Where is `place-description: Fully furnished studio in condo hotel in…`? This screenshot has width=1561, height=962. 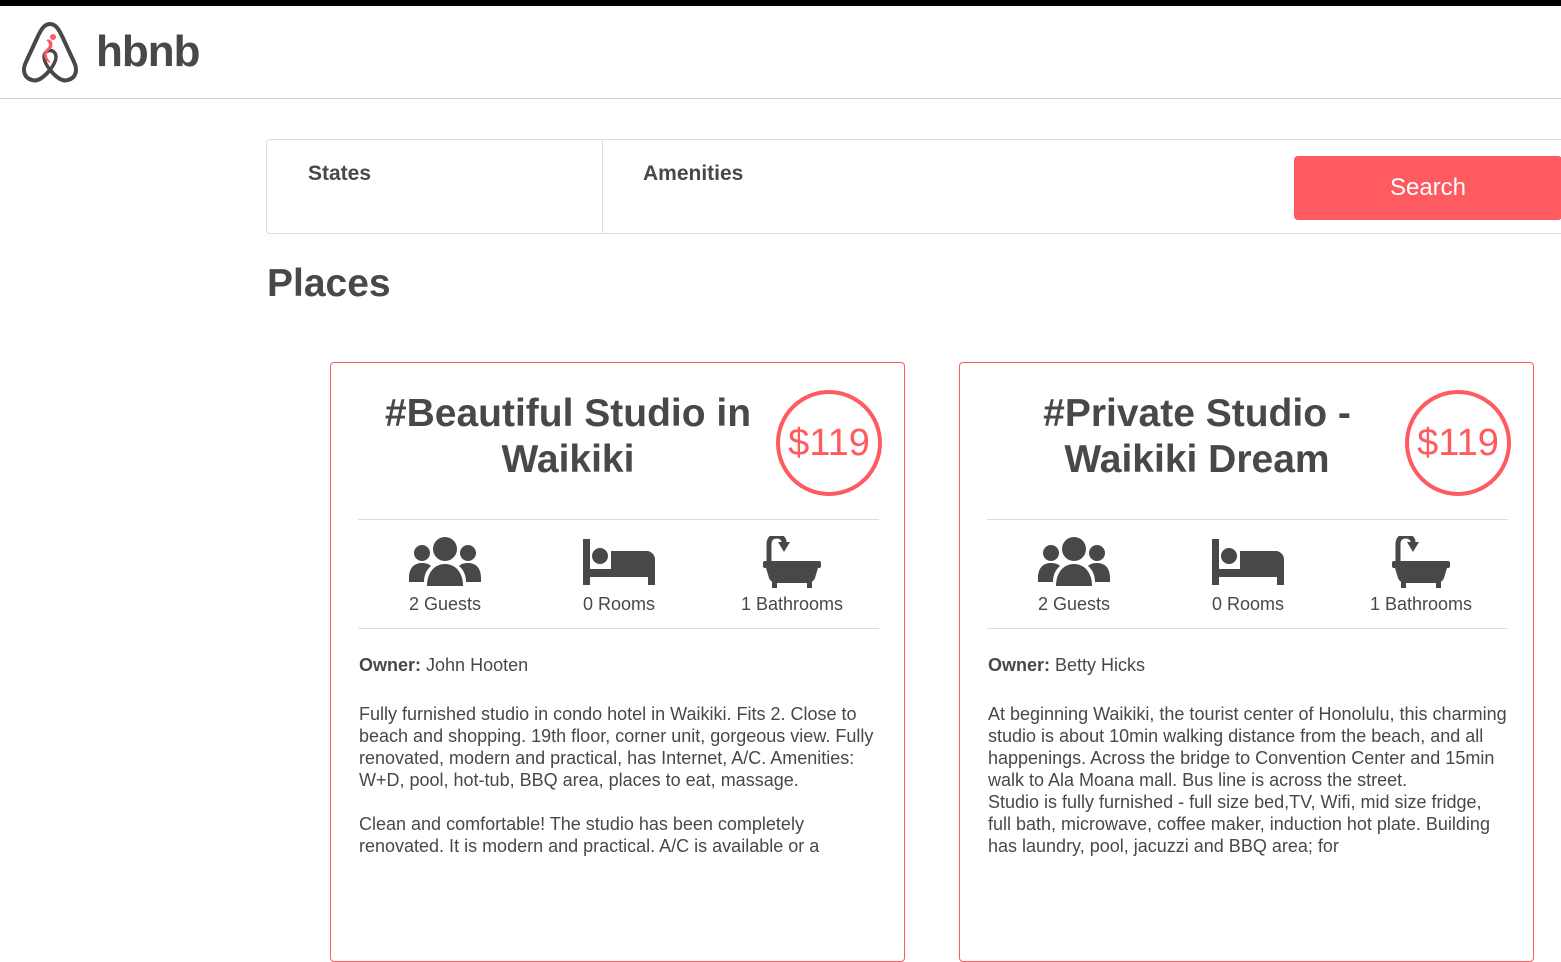 place-description: Fully furnished studio in condo hotel in… is located at coordinates (619, 791).